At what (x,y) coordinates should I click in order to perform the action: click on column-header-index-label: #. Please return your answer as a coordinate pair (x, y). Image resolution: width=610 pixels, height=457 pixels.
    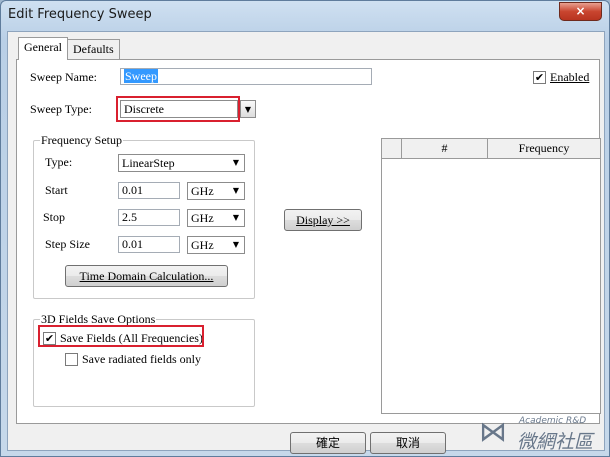
    Looking at the image, I should click on (444, 148).